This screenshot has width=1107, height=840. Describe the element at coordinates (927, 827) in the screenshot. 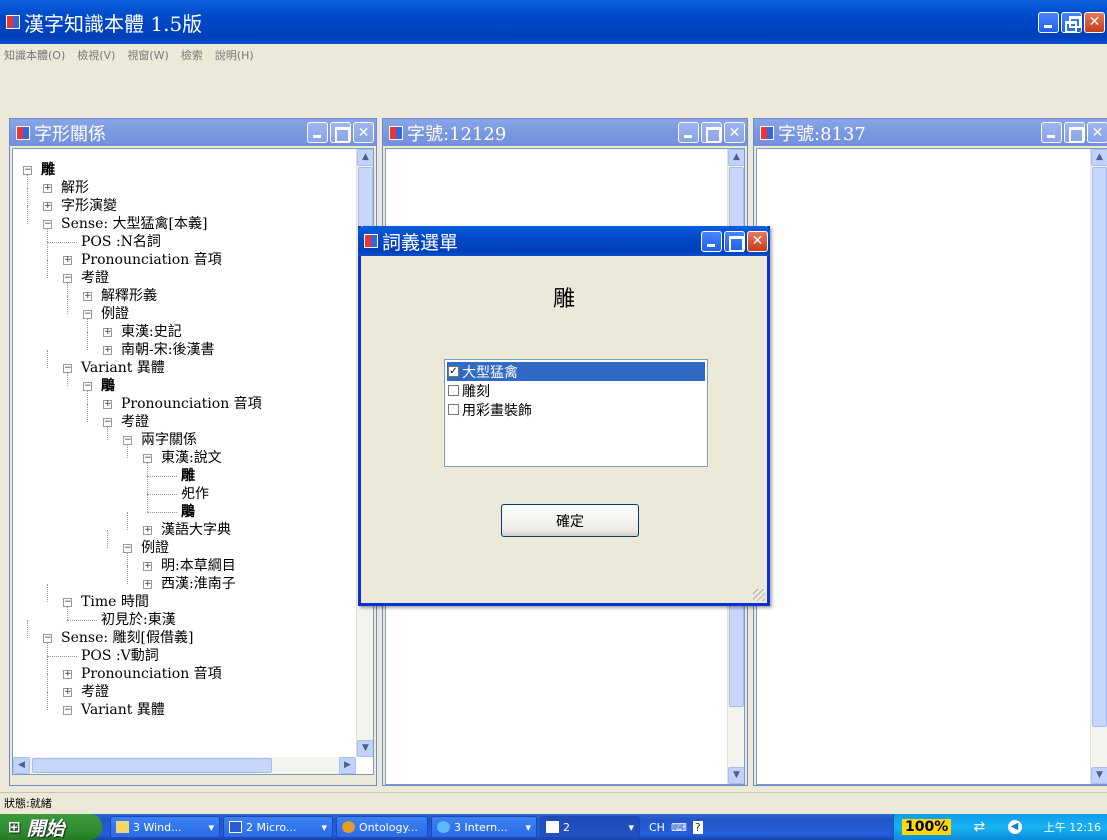

I see `zoom-indicator: 100%` at that location.